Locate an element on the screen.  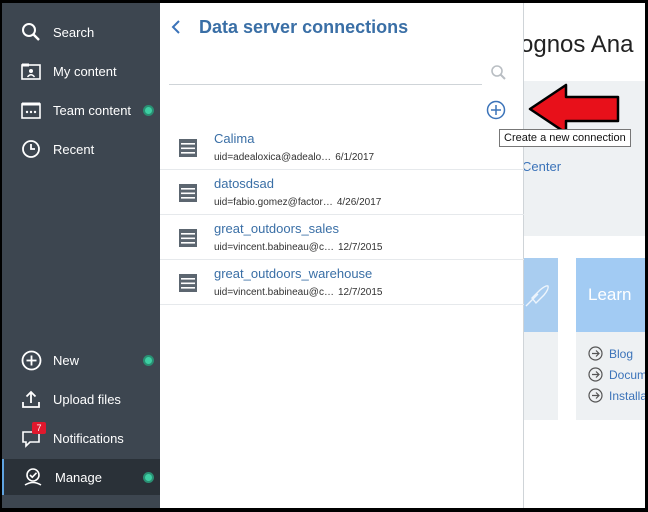
learn-card-title: Learn is located at coordinates (610, 294).